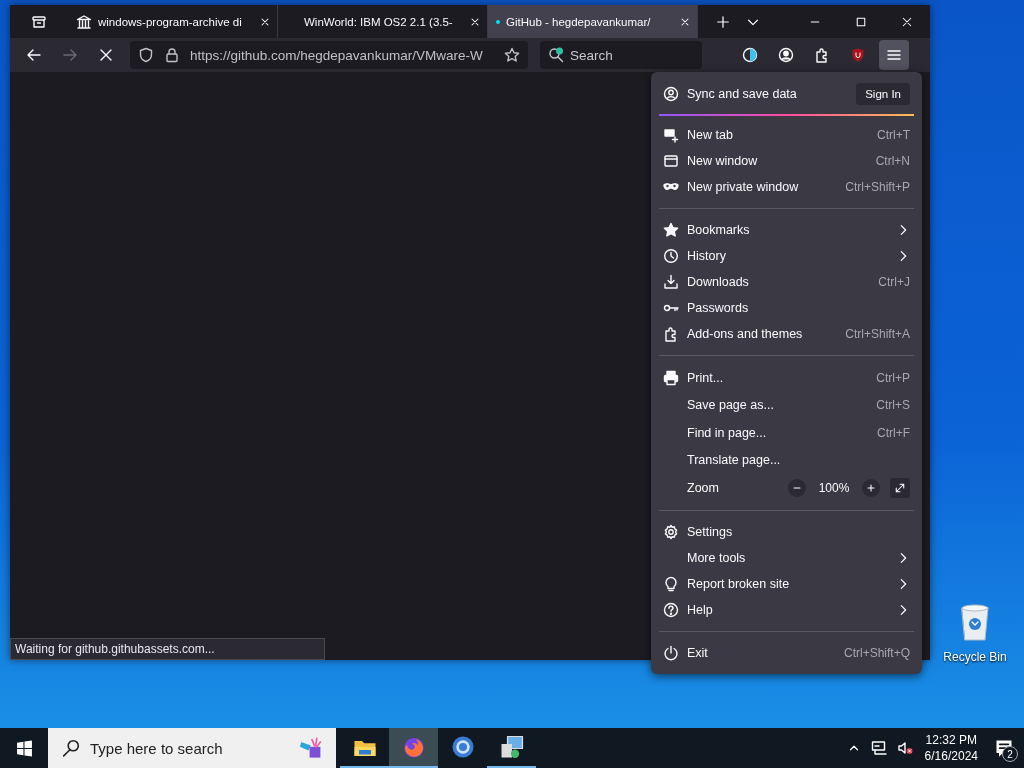  What do you see at coordinates (413, 747) in the screenshot?
I see `fox-logo-icon` at bounding box center [413, 747].